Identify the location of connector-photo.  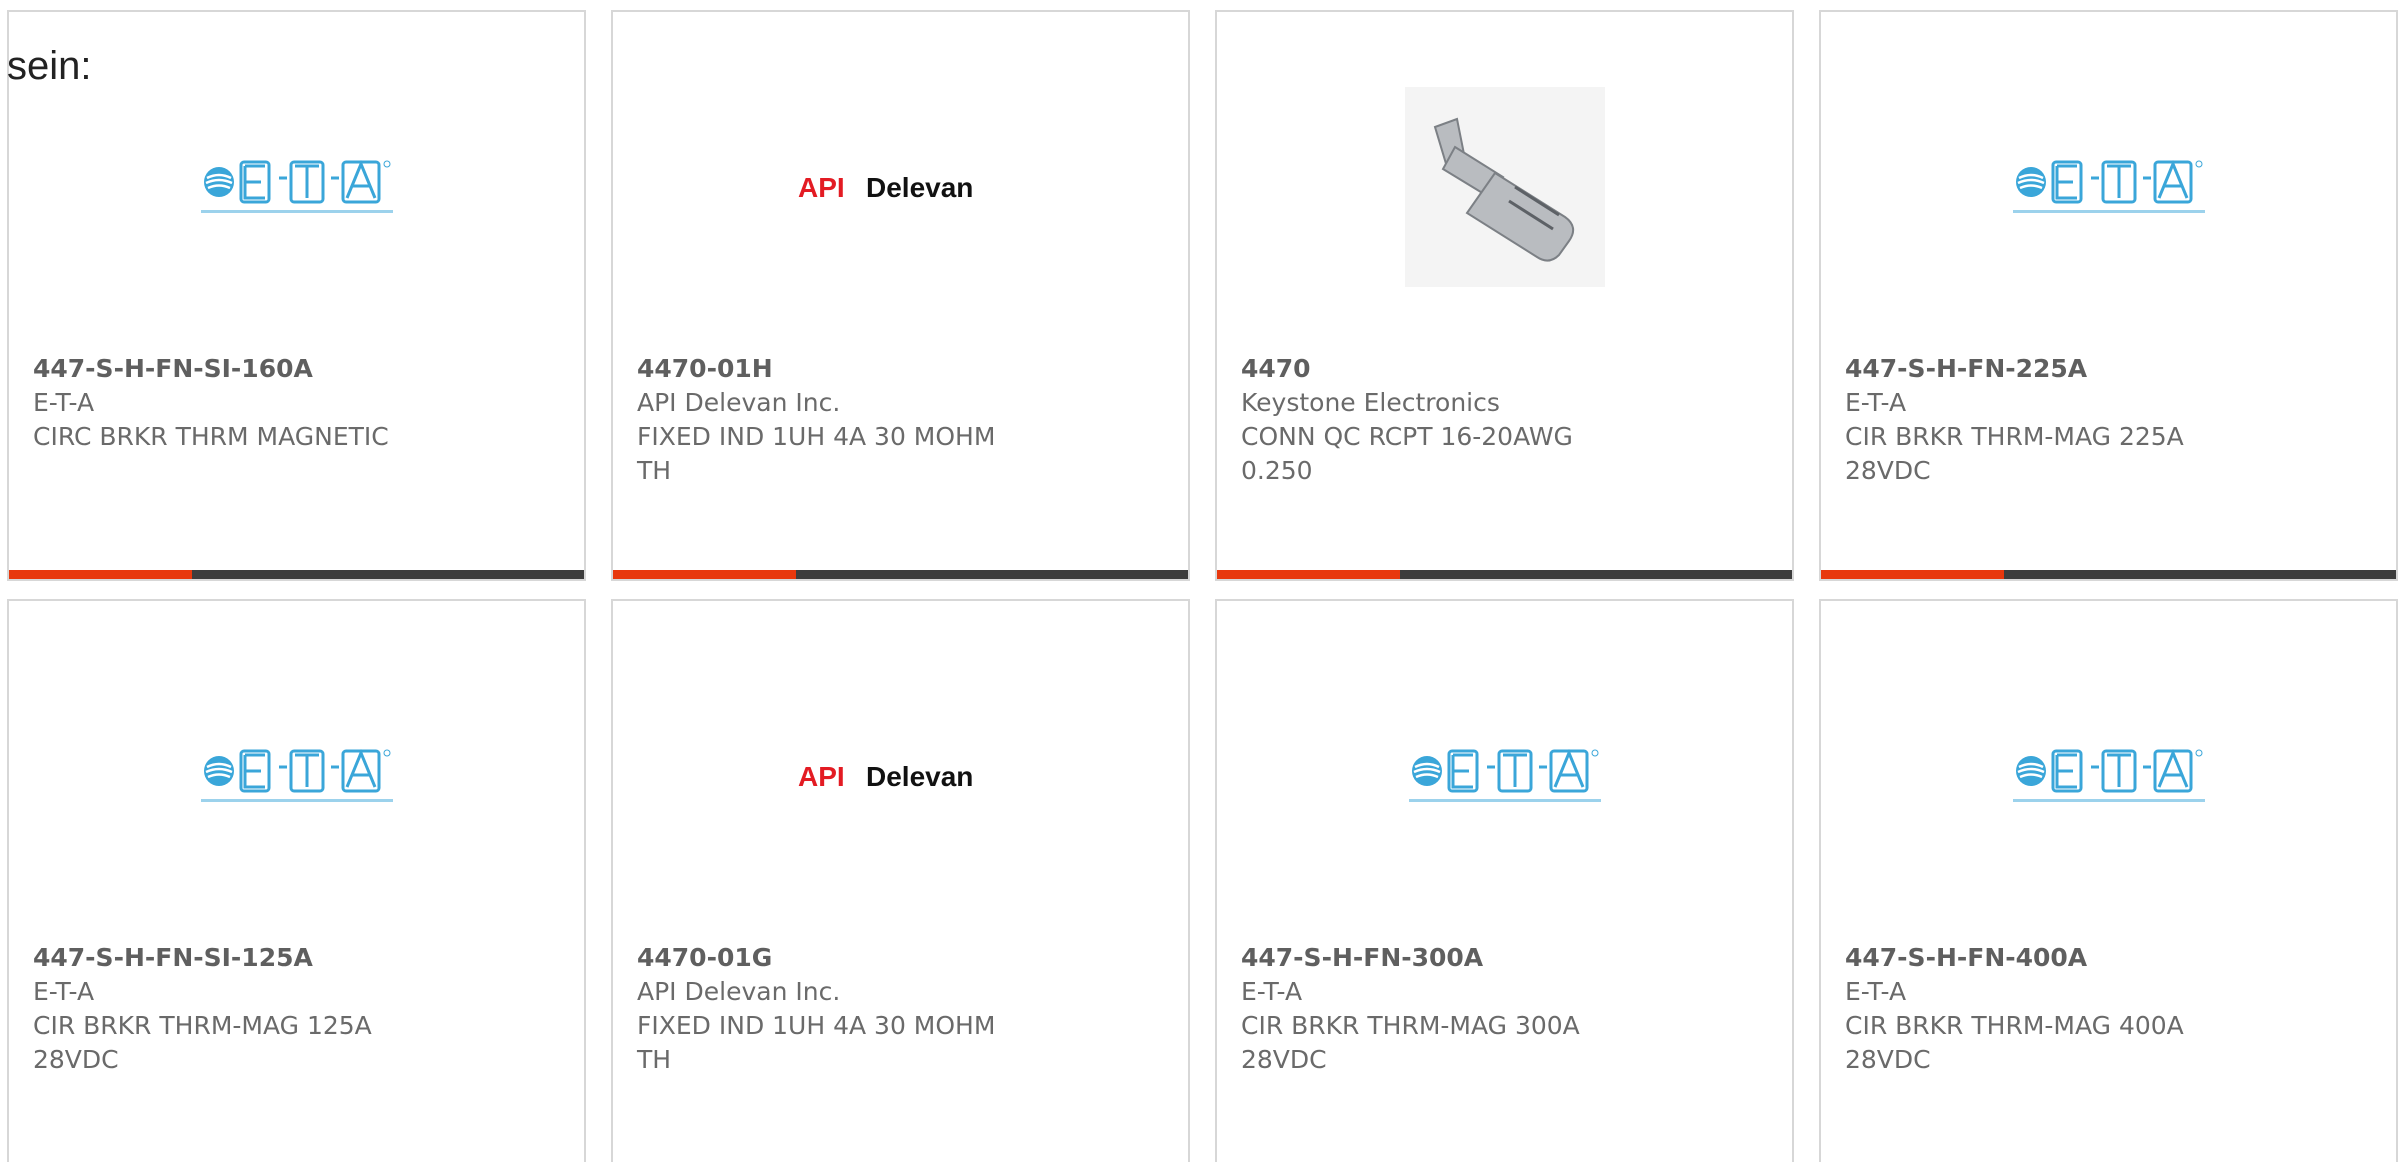
(1504, 187).